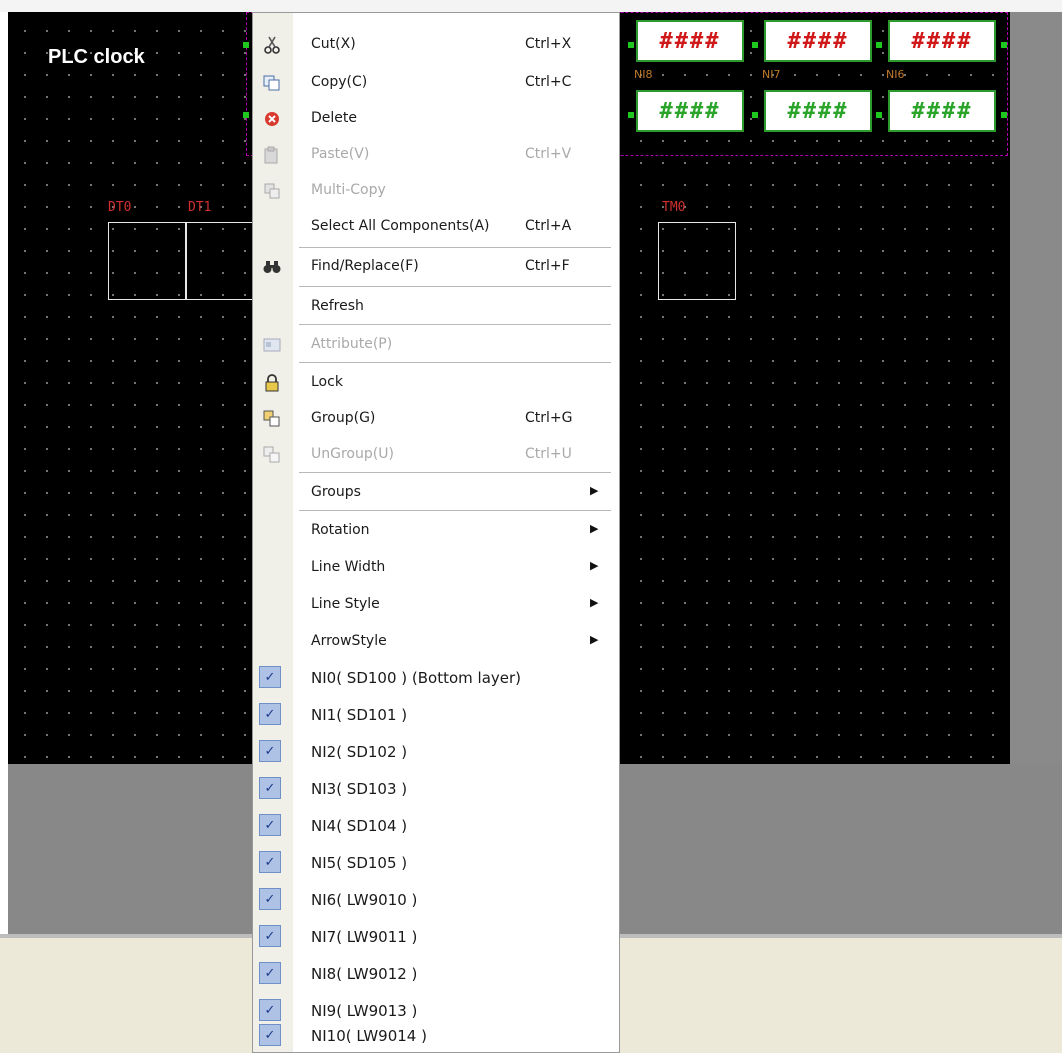 Image resolution: width=1062 pixels, height=1053 pixels. I want to click on layer-label: NI4( SD104 ), so click(359, 826).